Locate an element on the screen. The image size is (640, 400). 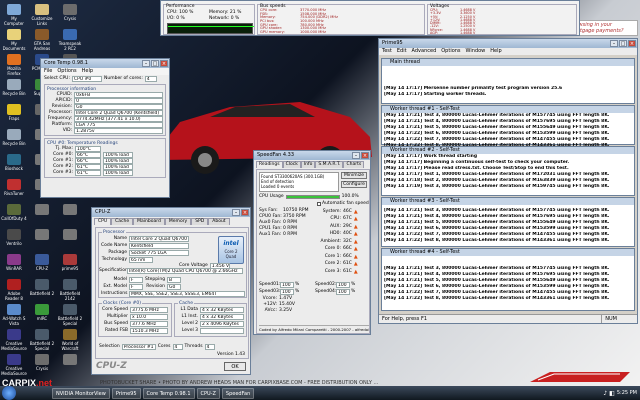
tab-memory: Memory is located at coordinates (178, 221).